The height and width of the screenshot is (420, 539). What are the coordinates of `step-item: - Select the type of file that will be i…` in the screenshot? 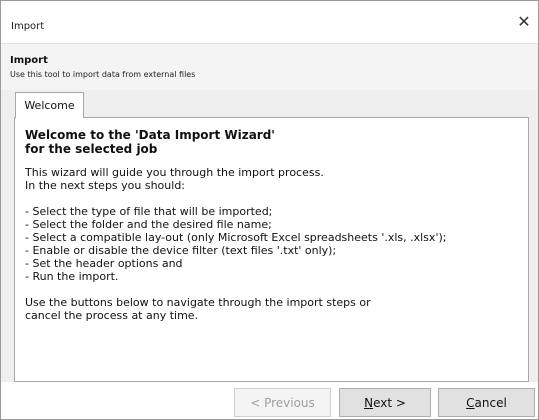 It's located at (149, 211).